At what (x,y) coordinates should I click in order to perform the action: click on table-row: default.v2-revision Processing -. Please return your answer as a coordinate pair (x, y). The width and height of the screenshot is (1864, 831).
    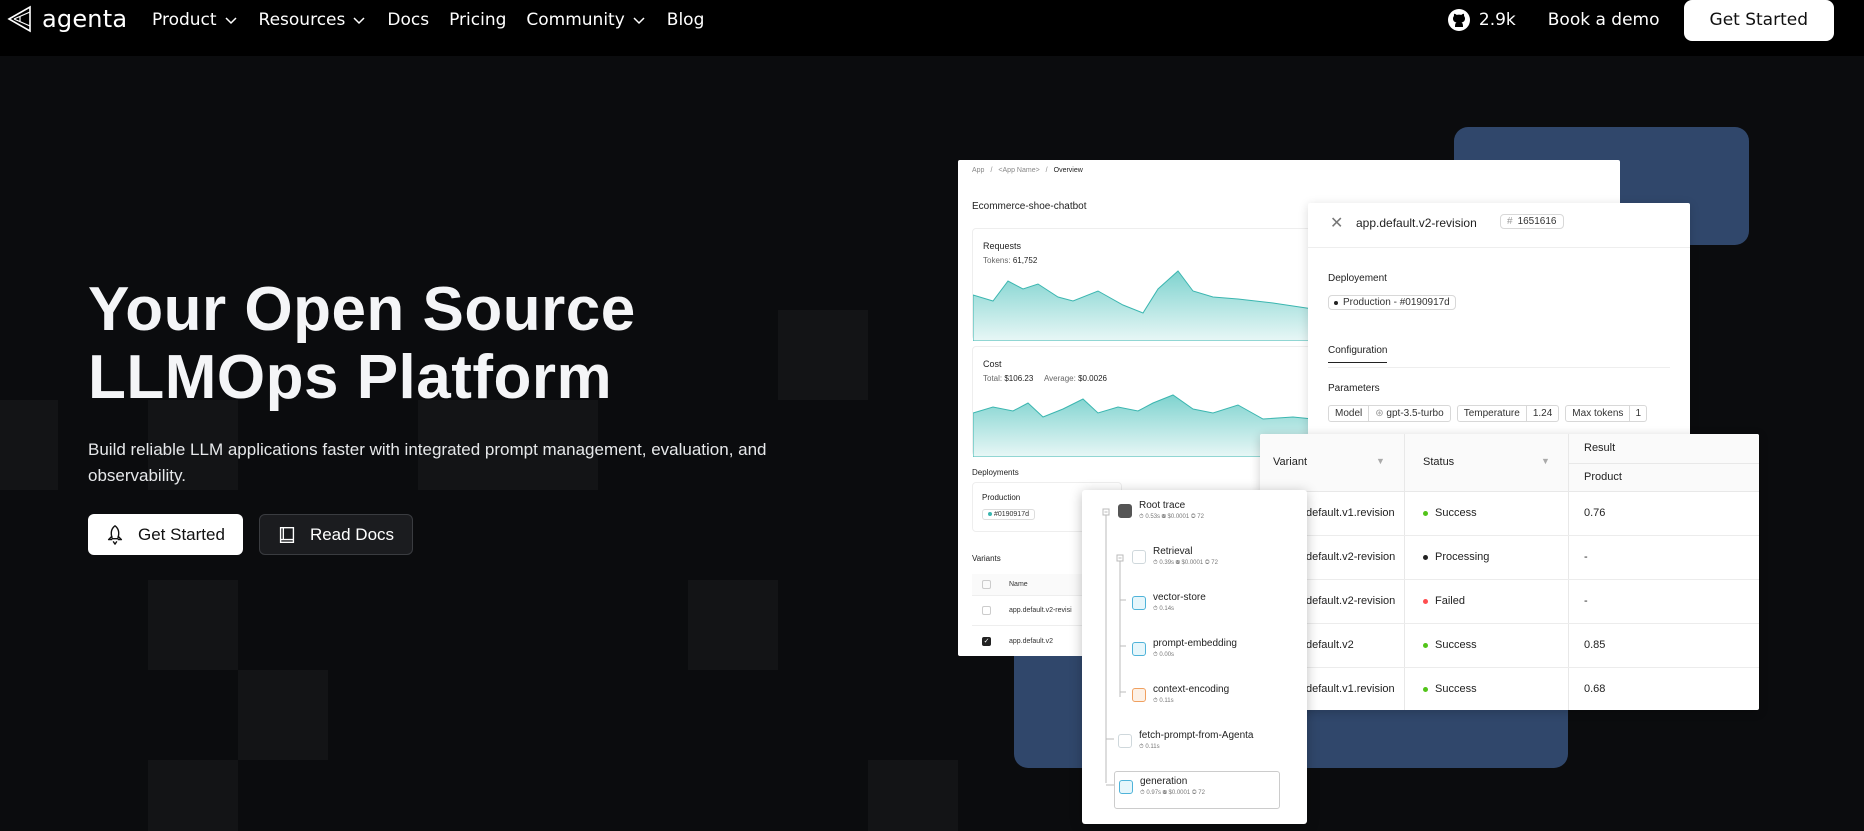
    Looking at the image, I should click on (1509, 558).